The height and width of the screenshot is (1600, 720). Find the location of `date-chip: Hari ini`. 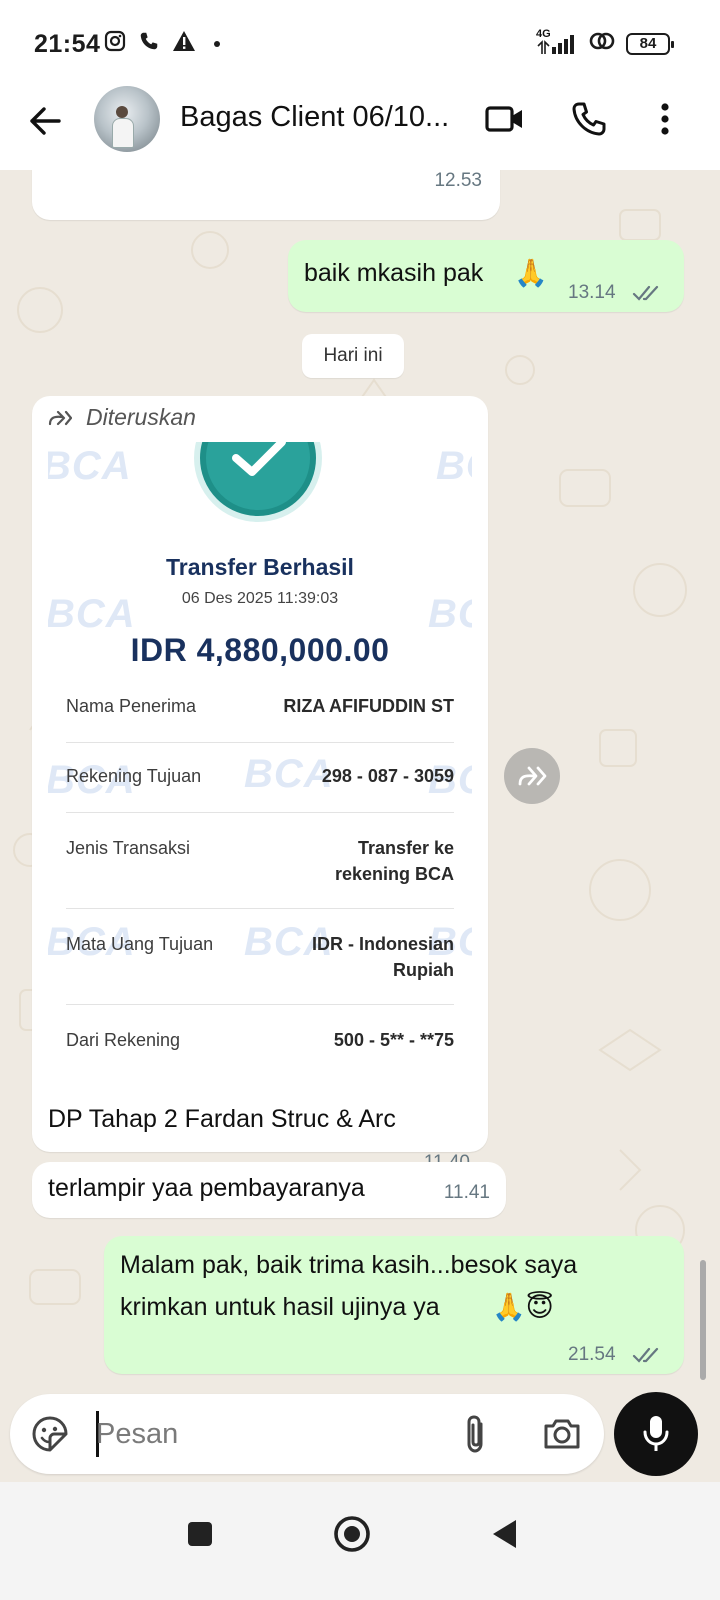

date-chip: Hari ini is located at coordinates (353, 356).